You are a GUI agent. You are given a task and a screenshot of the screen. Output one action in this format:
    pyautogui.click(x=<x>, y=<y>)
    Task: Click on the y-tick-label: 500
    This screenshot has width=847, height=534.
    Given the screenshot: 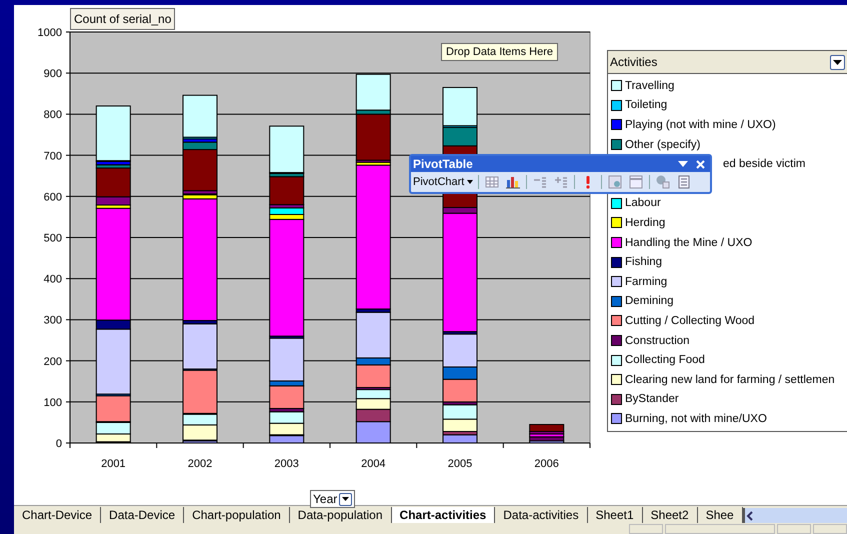 What is the action you would take?
    pyautogui.click(x=53, y=238)
    